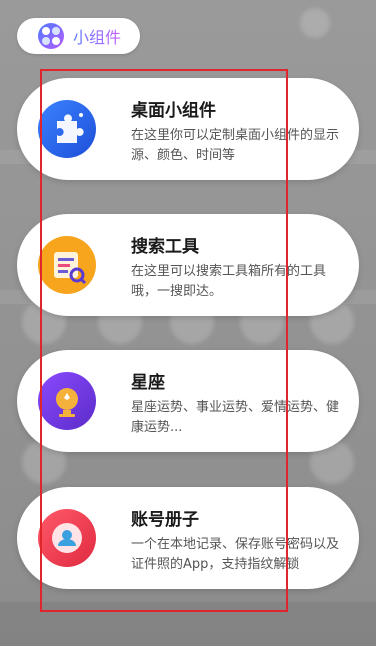 Image resolution: width=376 pixels, height=646 pixels. Describe the element at coordinates (165, 520) in the screenshot. I see `card-title: 账号册子` at that location.